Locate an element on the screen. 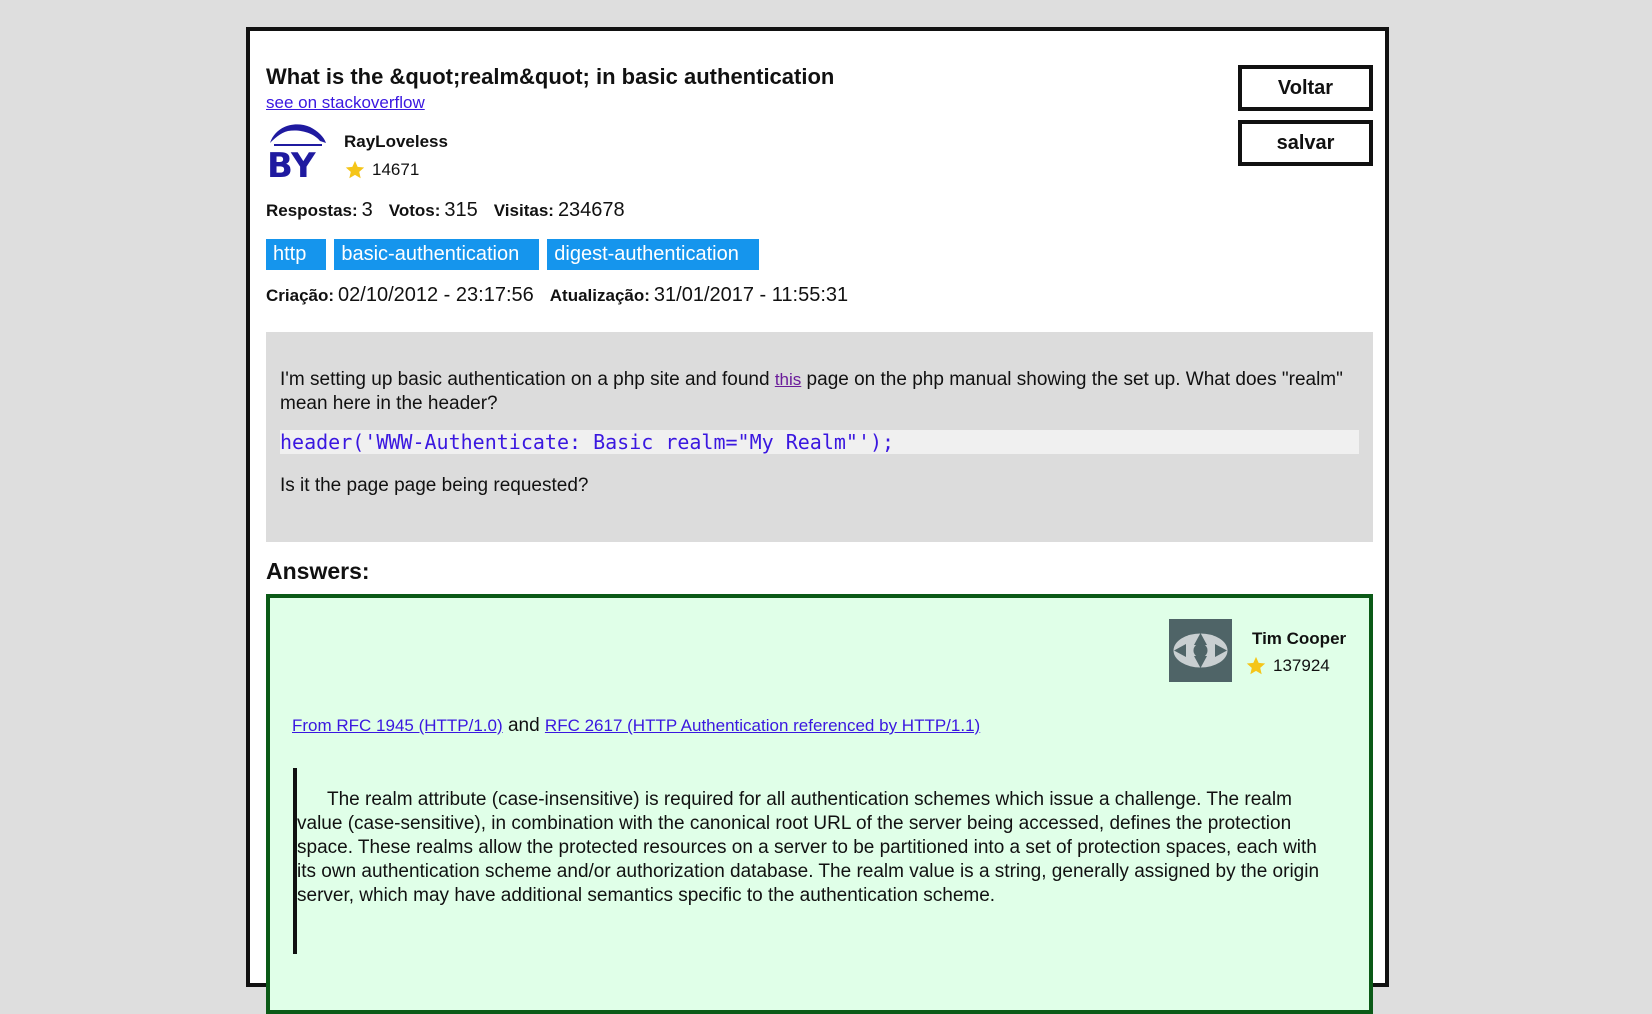 This screenshot has width=1652, height=1014. votes-label: Votos: is located at coordinates (414, 210).